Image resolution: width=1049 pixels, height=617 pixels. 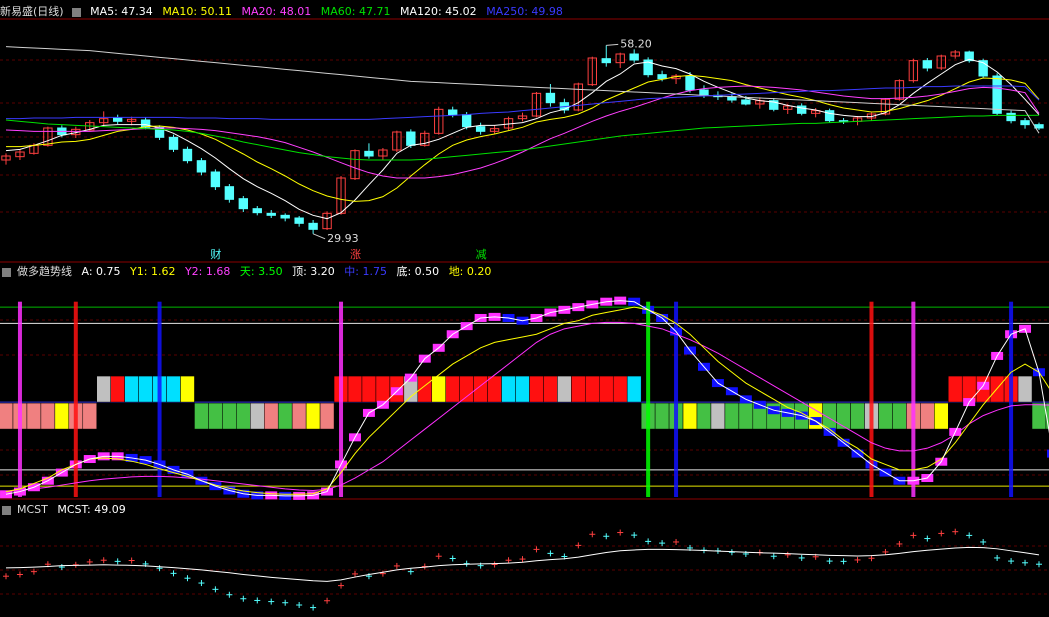 What do you see at coordinates (524, 11) in the screenshot?
I see `legend-ma250: MA250: 49.98` at bounding box center [524, 11].